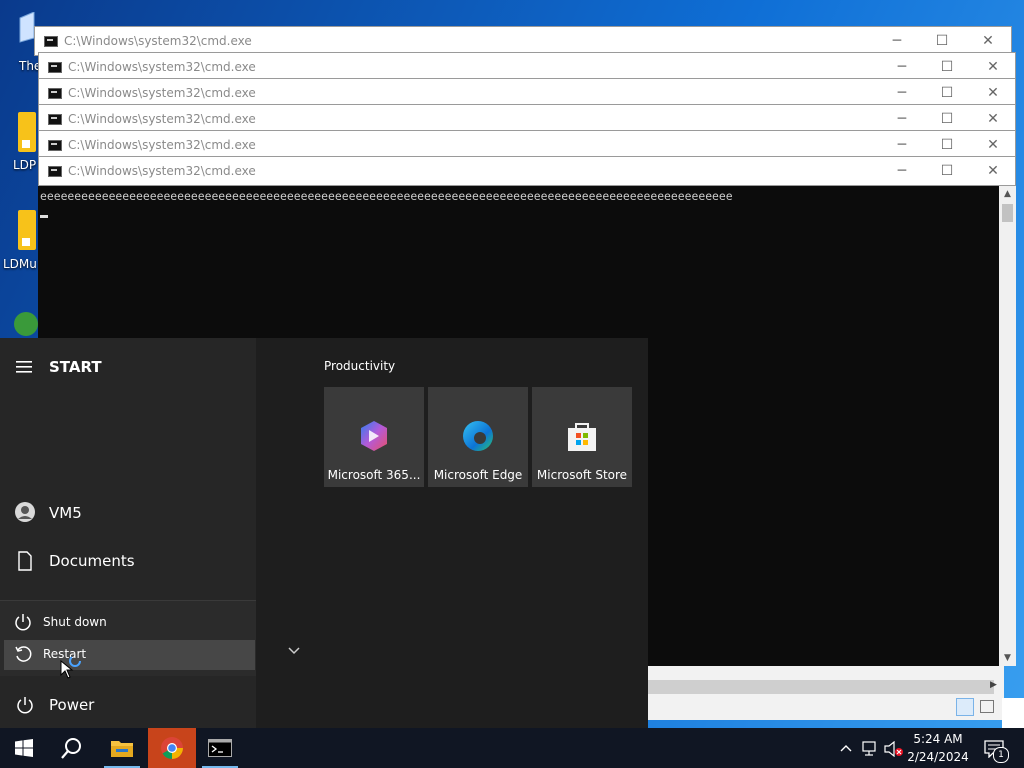 The image size is (1024, 768). Describe the element at coordinates (128, 623) in the screenshot. I see `shut-down-option: Shut down` at that location.